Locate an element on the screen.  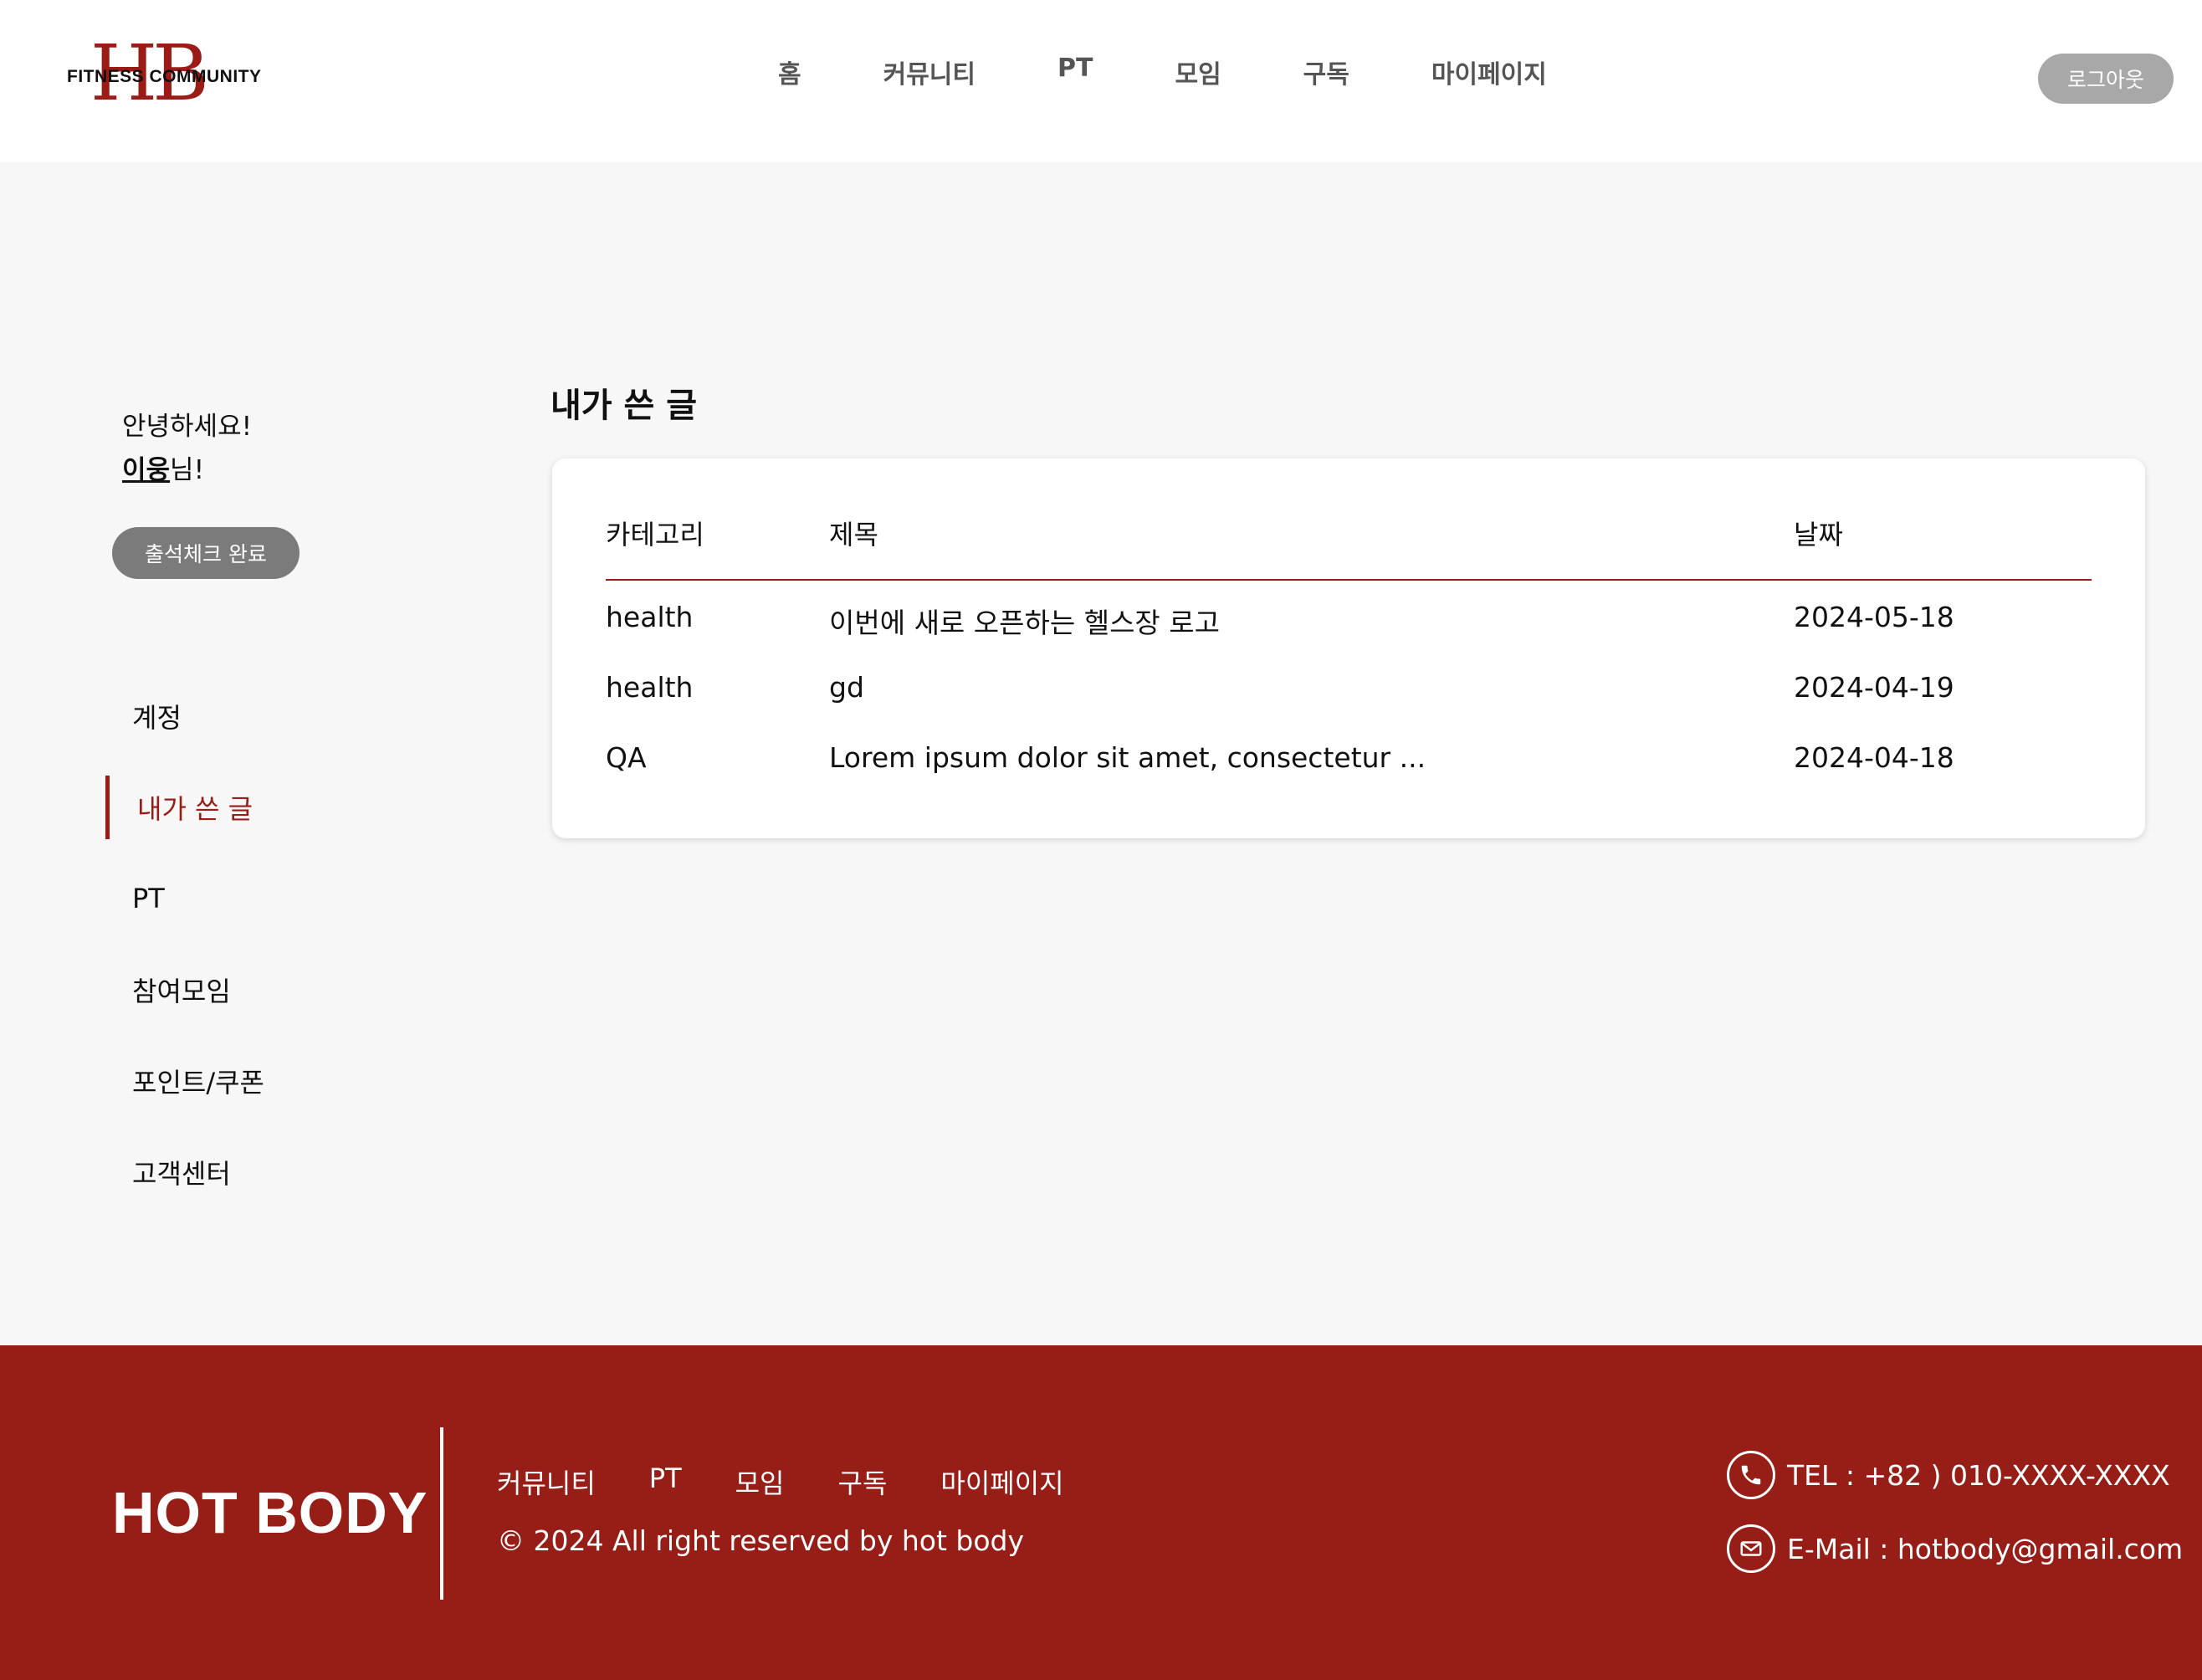
sidebar-menu: 계정 내가 쓴 글 PT 참여모임 포인트/쿠폰 고객센터 is located at coordinates (239, 958).